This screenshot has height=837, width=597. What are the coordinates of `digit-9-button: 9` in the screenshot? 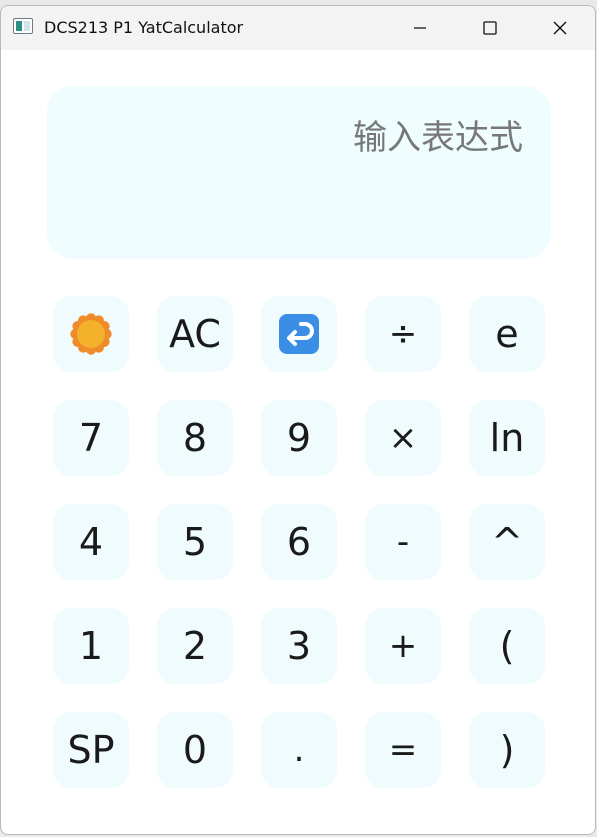 It's located at (299, 438).